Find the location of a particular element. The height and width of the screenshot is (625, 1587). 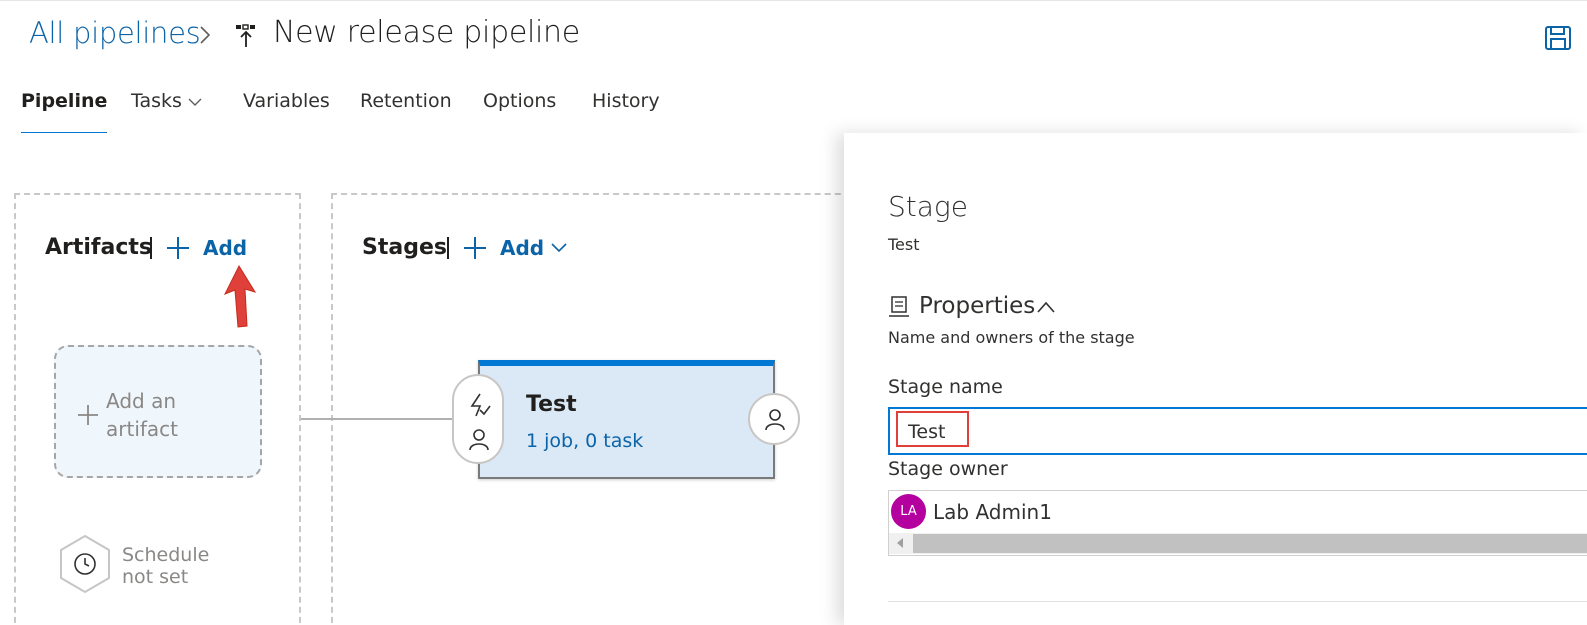

add-artifact-label: Add an artifact is located at coordinates (142, 415).